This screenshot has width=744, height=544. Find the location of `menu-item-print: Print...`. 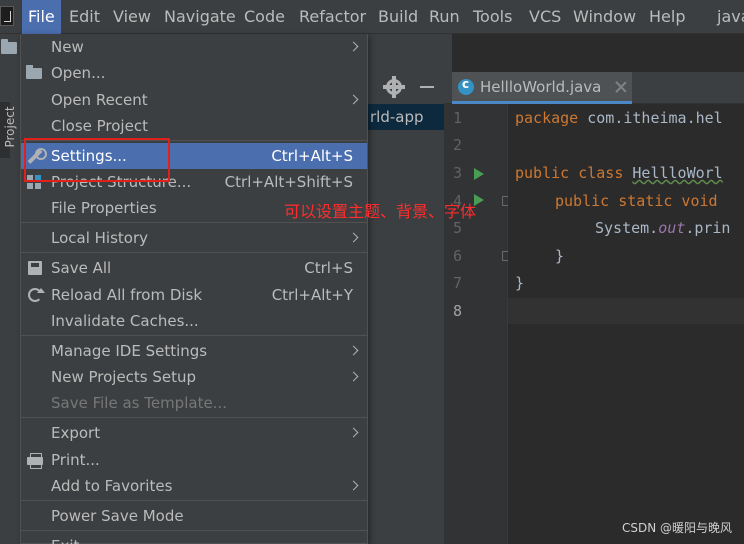

menu-item-print: Print... is located at coordinates (194, 460).